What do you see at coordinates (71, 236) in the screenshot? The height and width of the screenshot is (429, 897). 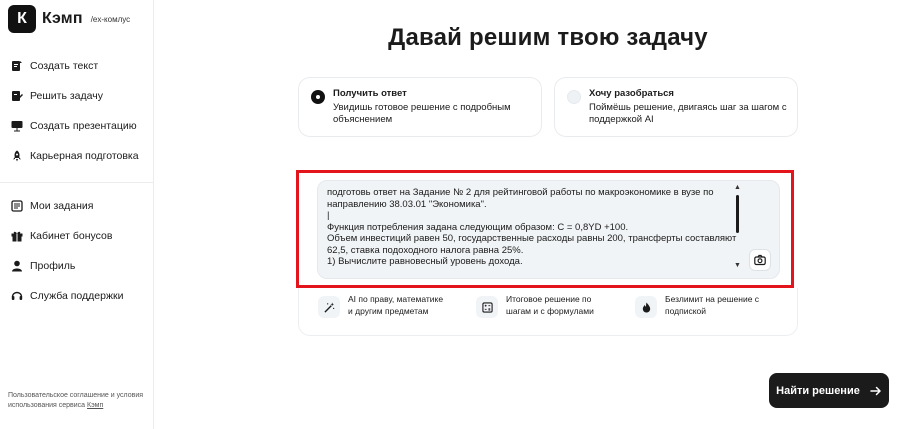 I see `sidebar-item-label: Кабинет бонусов` at bounding box center [71, 236].